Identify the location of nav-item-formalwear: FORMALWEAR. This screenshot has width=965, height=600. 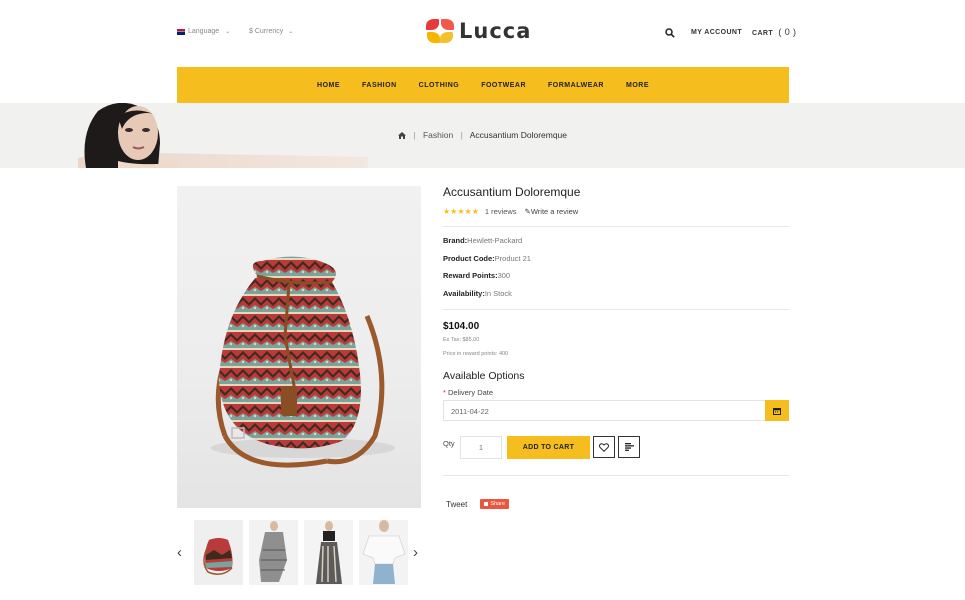
(576, 85).